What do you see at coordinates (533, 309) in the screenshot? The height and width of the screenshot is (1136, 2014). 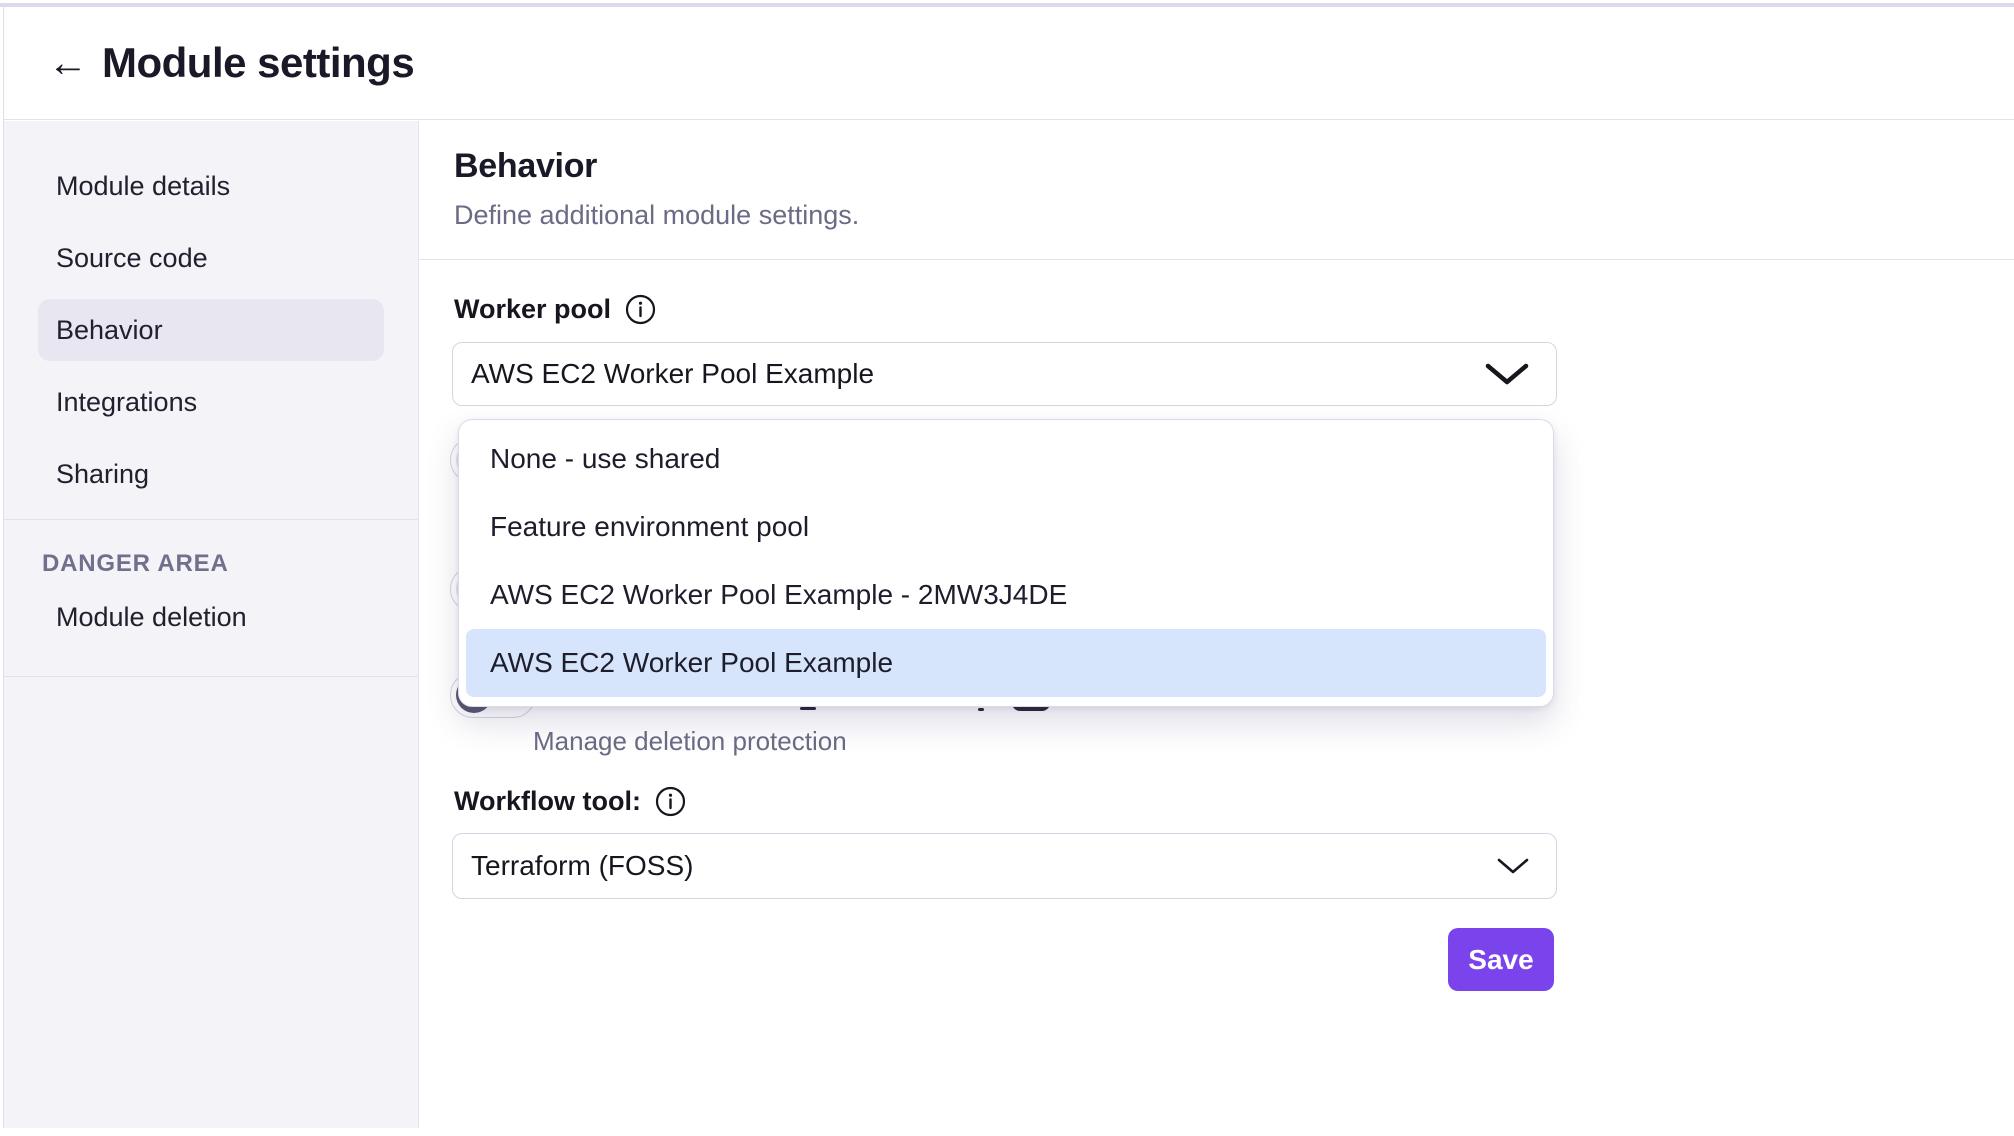 I see `worker-pool-label: Worker pool` at bounding box center [533, 309].